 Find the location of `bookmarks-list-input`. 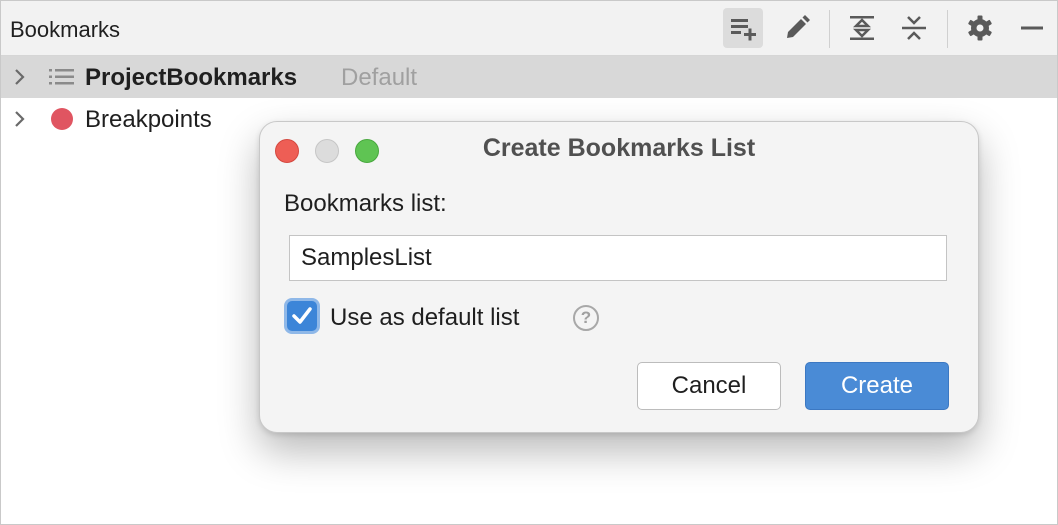

bookmarks-list-input is located at coordinates (618, 258).